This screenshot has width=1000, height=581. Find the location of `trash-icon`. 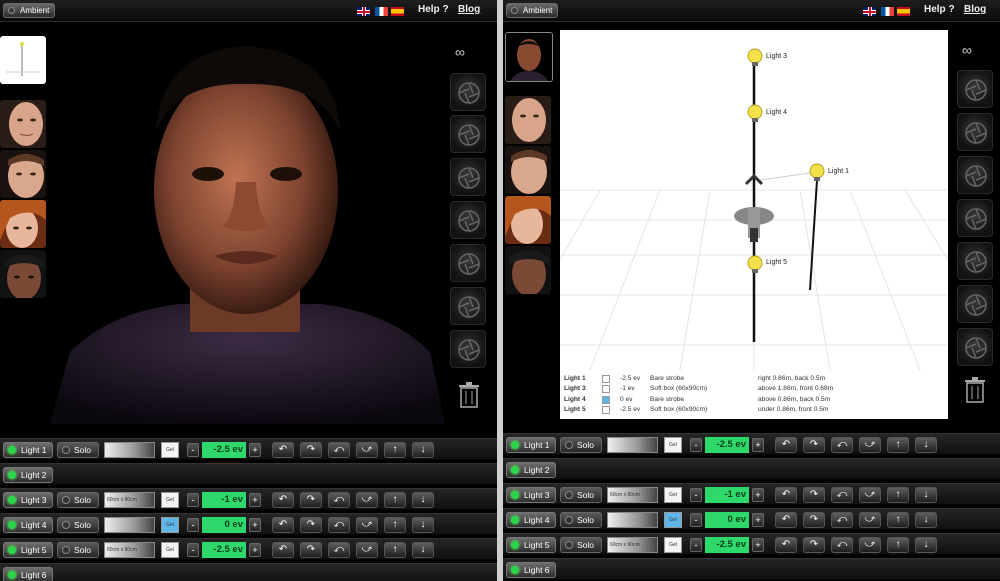

trash-icon is located at coordinates (975, 390).